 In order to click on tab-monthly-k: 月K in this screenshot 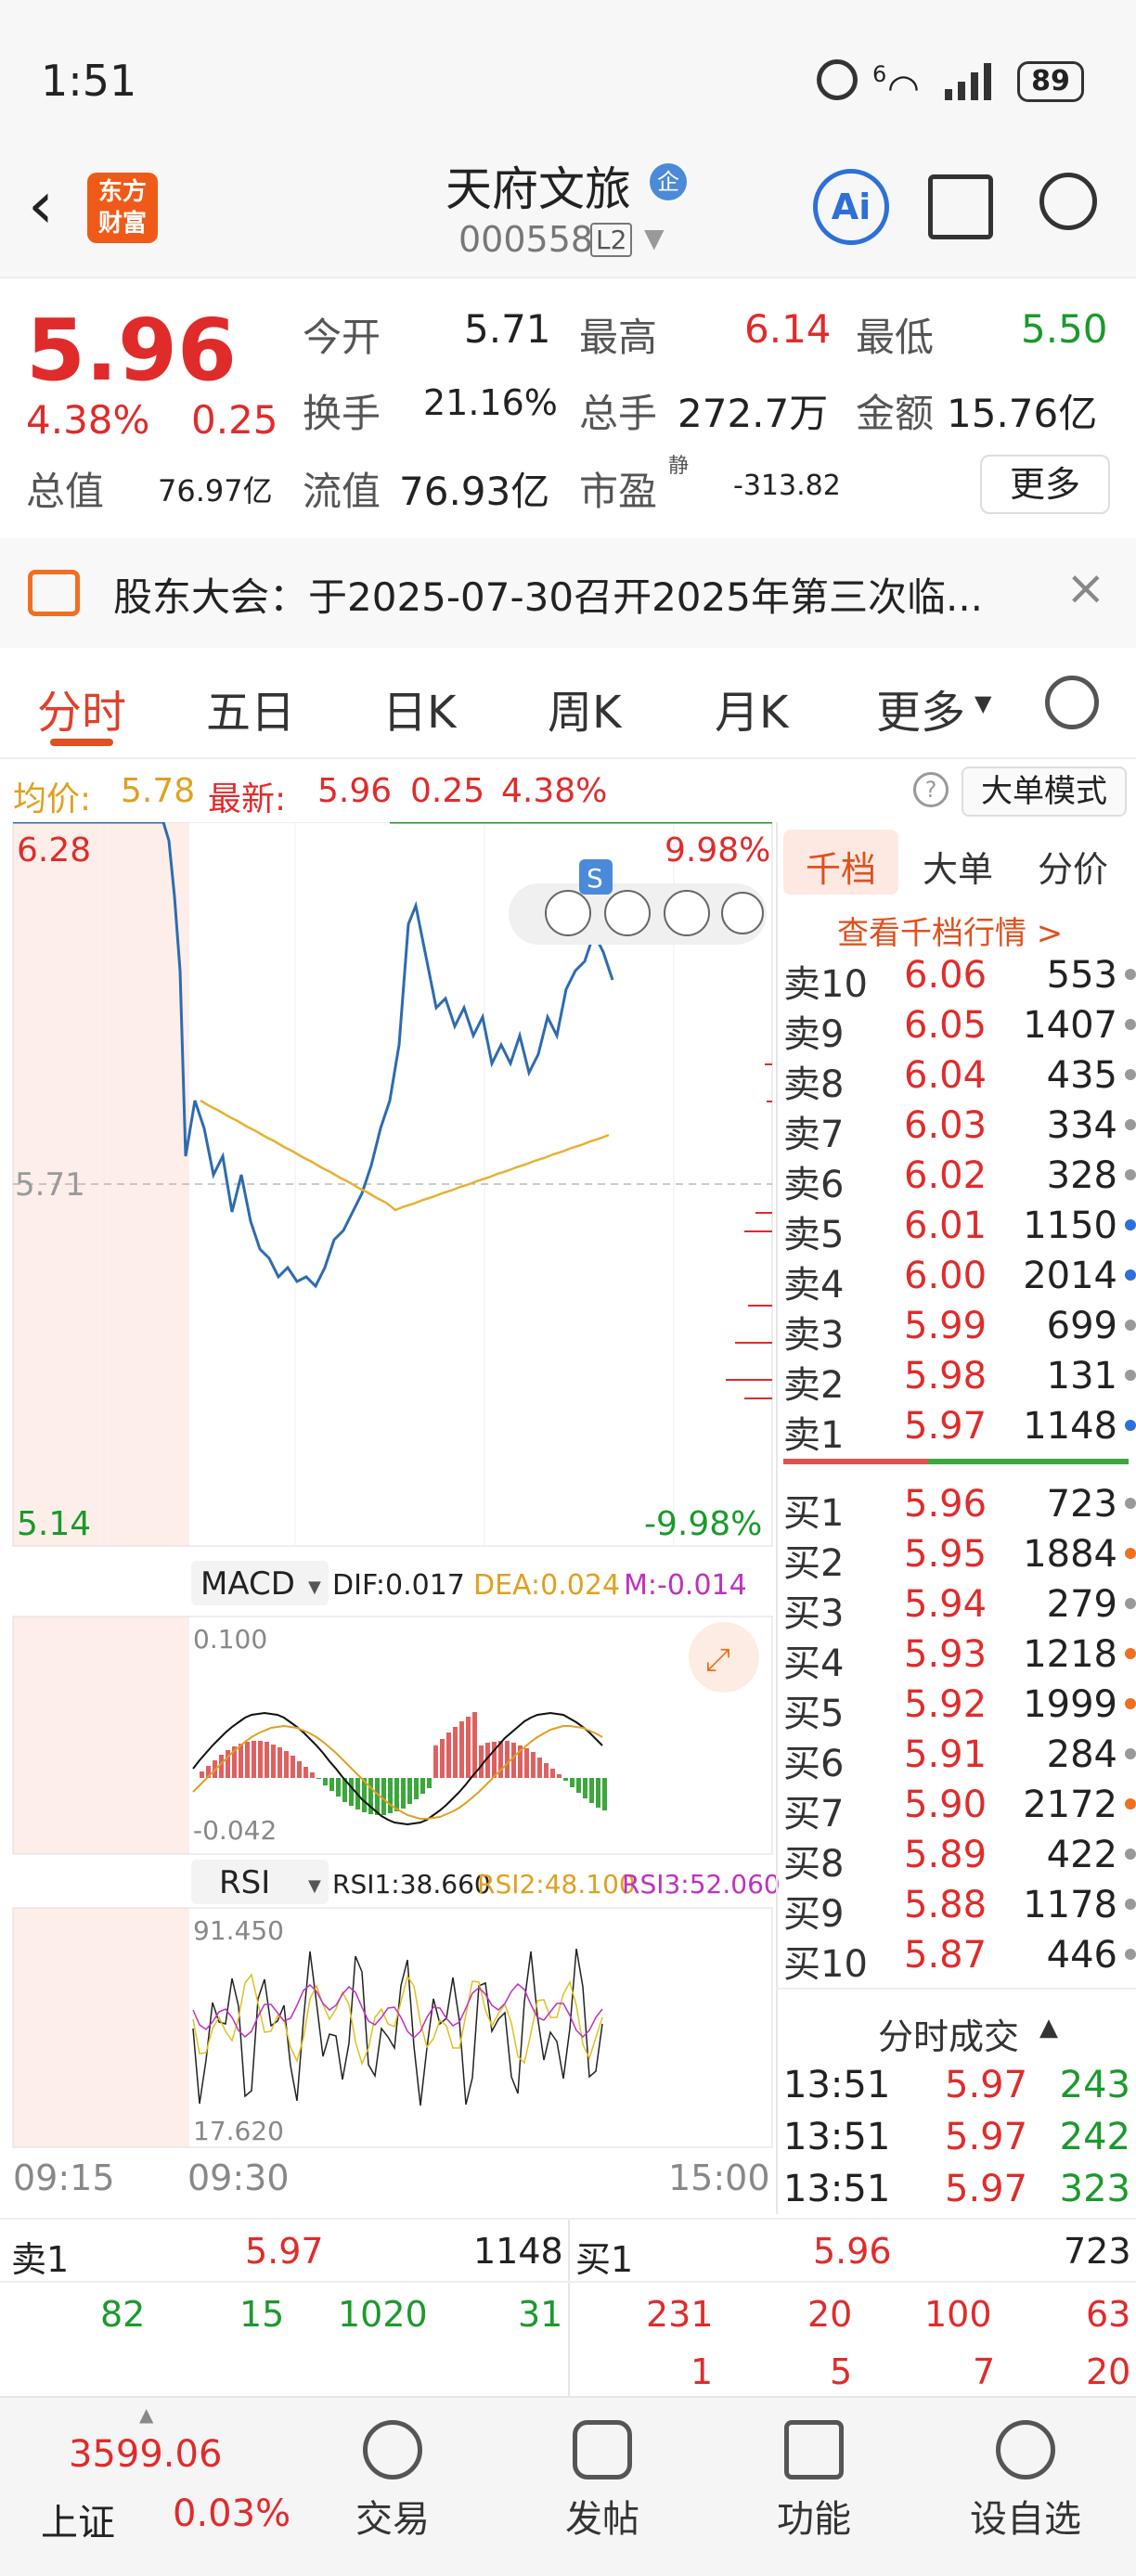, I will do `click(751, 709)`.